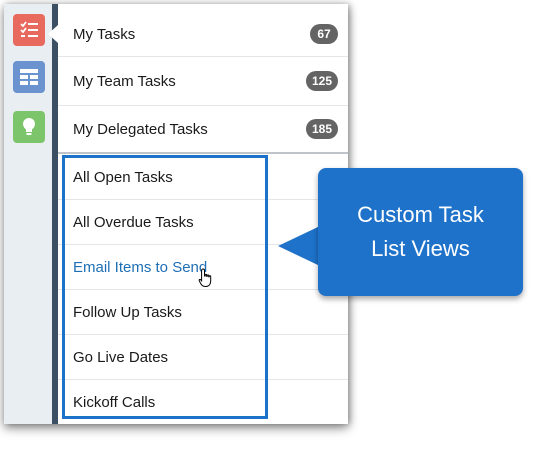 The width and height of the screenshot is (540, 476). What do you see at coordinates (53, 34) in the screenshot?
I see `active-caret-icon` at bounding box center [53, 34].